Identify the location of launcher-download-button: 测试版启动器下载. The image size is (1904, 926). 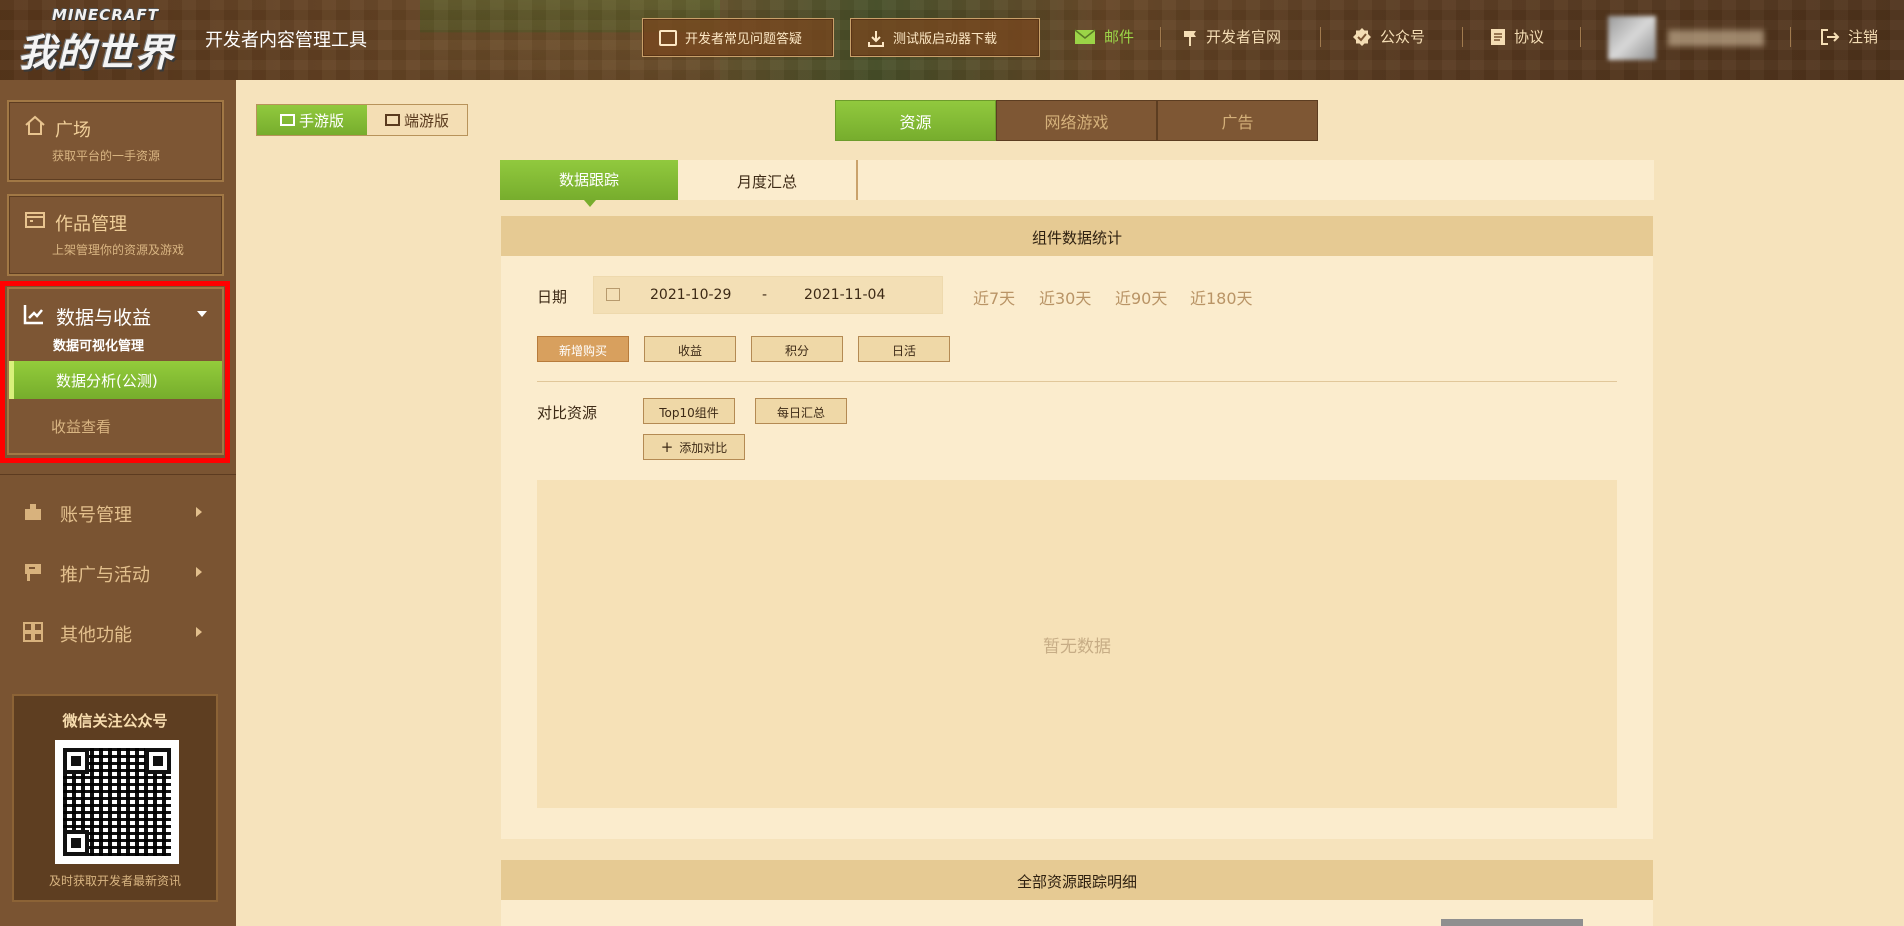
(945, 37).